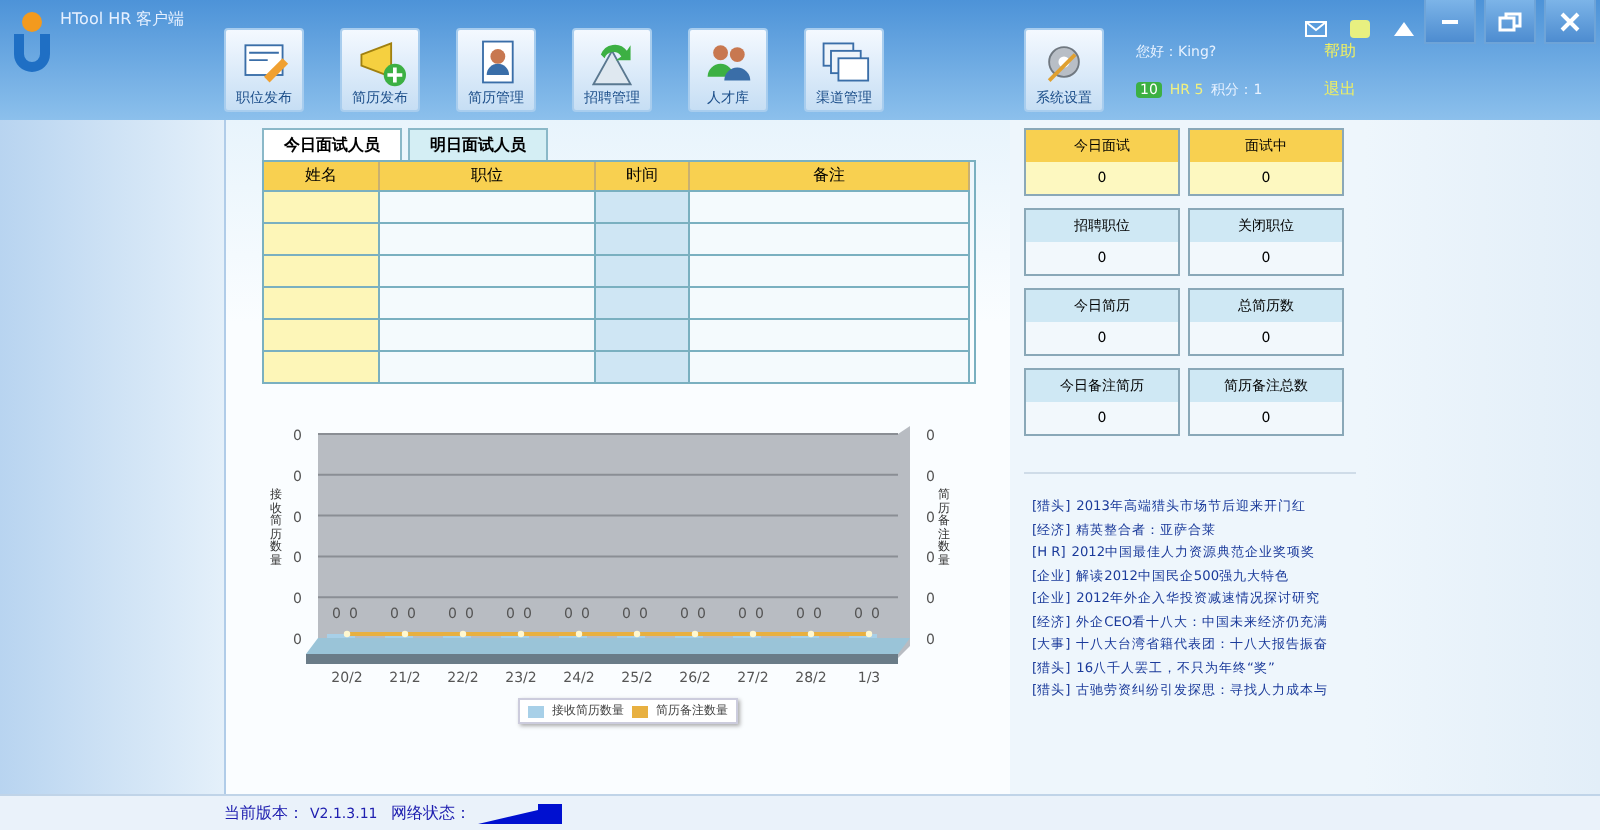 Image resolution: width=1600 pixels, height=830 pixels. Describe the element at coordinates (264, 813) in the screenshot. I see `version-label: 当前版本：` at that location.